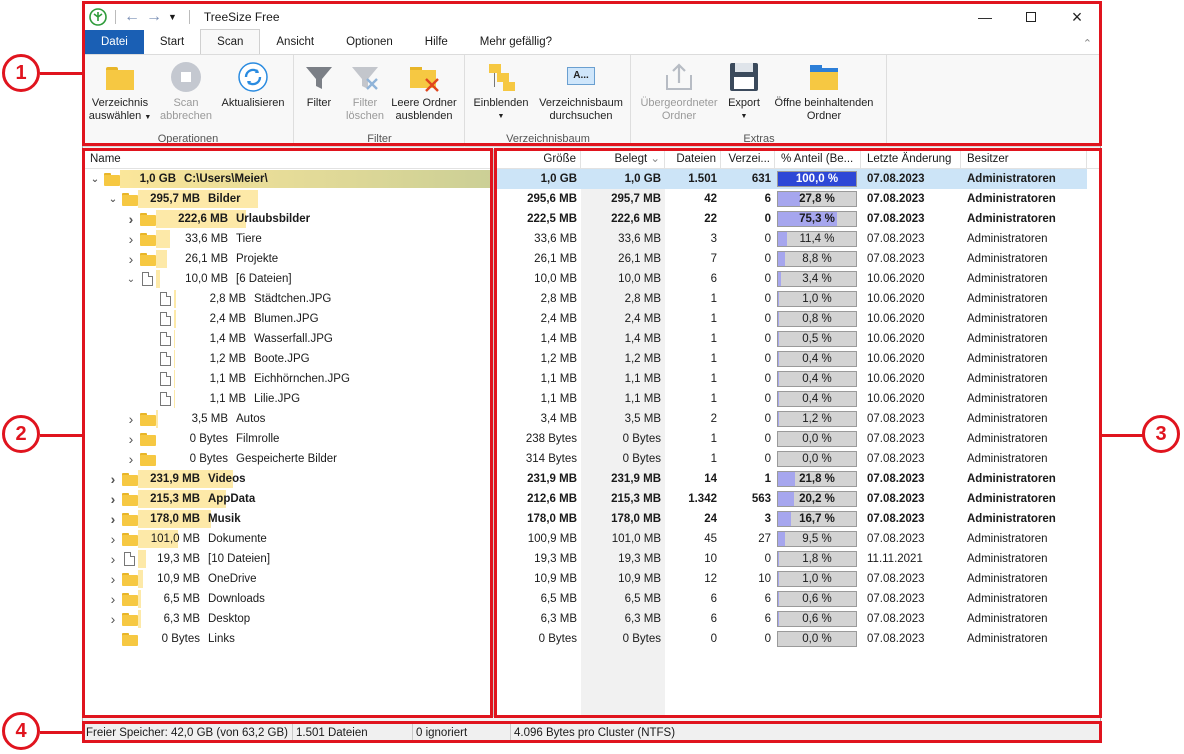  I want to click on tree-row: 0 Bytes Links, so click(288, 639).